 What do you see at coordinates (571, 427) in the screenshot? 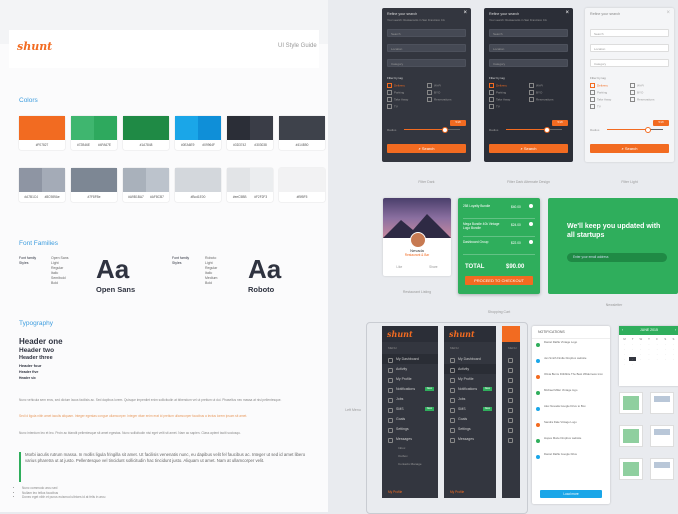
I see `notification-item: Sandra Dale Vintage Logo` at bounding box center [571, 427].